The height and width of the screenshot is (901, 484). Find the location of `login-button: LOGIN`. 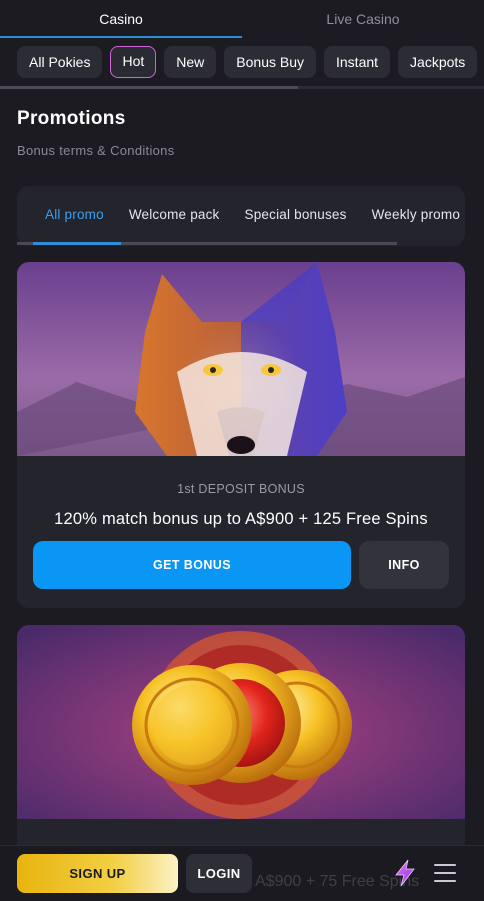

login-button: LOGIN is located at coordinates (219, 873).